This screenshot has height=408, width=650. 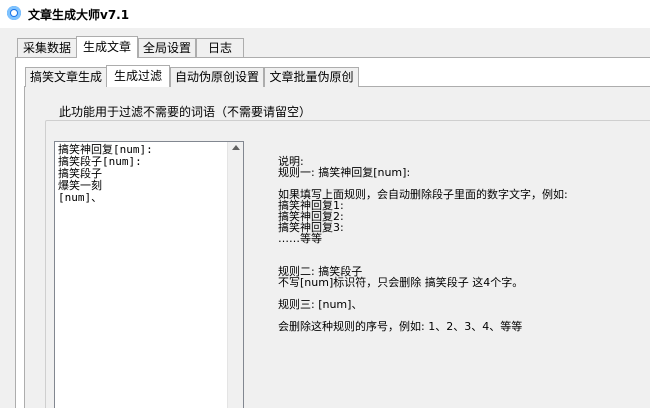 I want to click on tab-label: 全局设置, so click(x=166, y=48).